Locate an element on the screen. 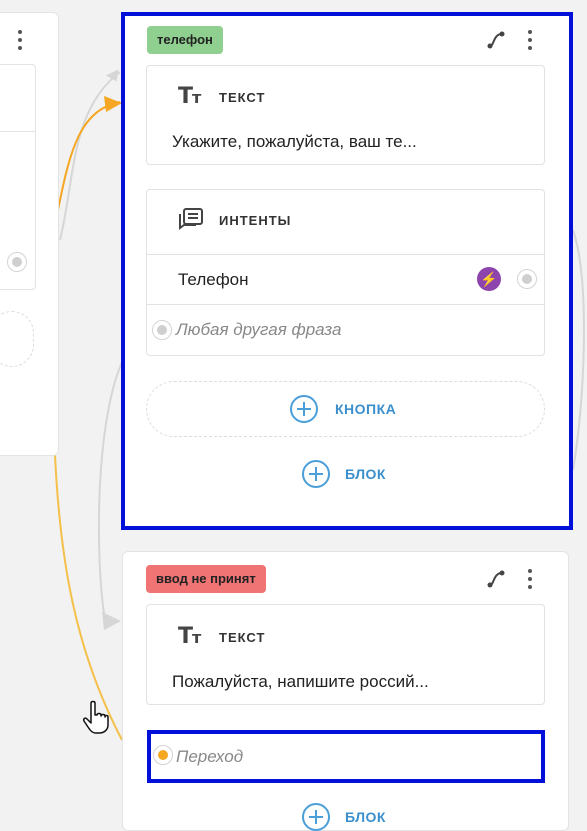 This screenshot has width=587, height=831. card-phone-menu-icon is located at coordinates (530, 40).